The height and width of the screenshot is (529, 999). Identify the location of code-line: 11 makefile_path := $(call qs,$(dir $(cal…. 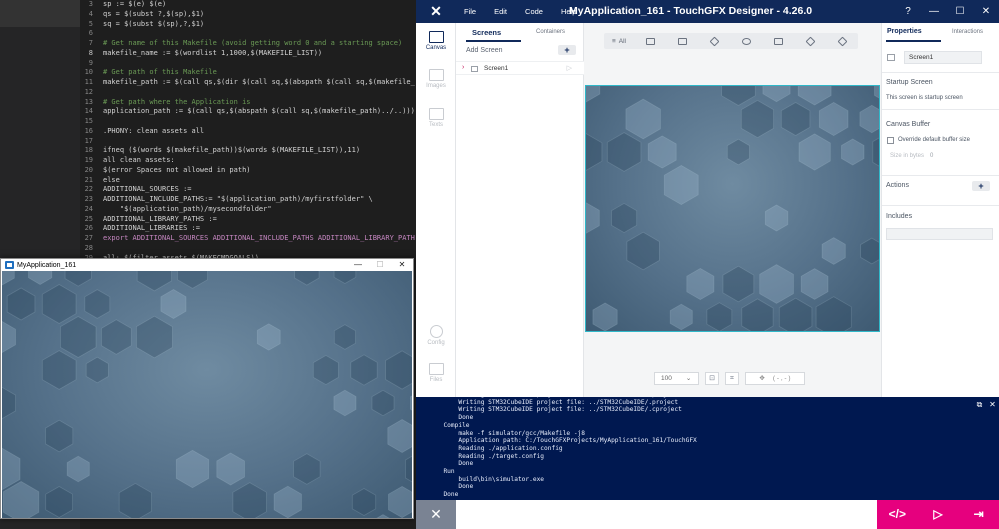
(247, 83).